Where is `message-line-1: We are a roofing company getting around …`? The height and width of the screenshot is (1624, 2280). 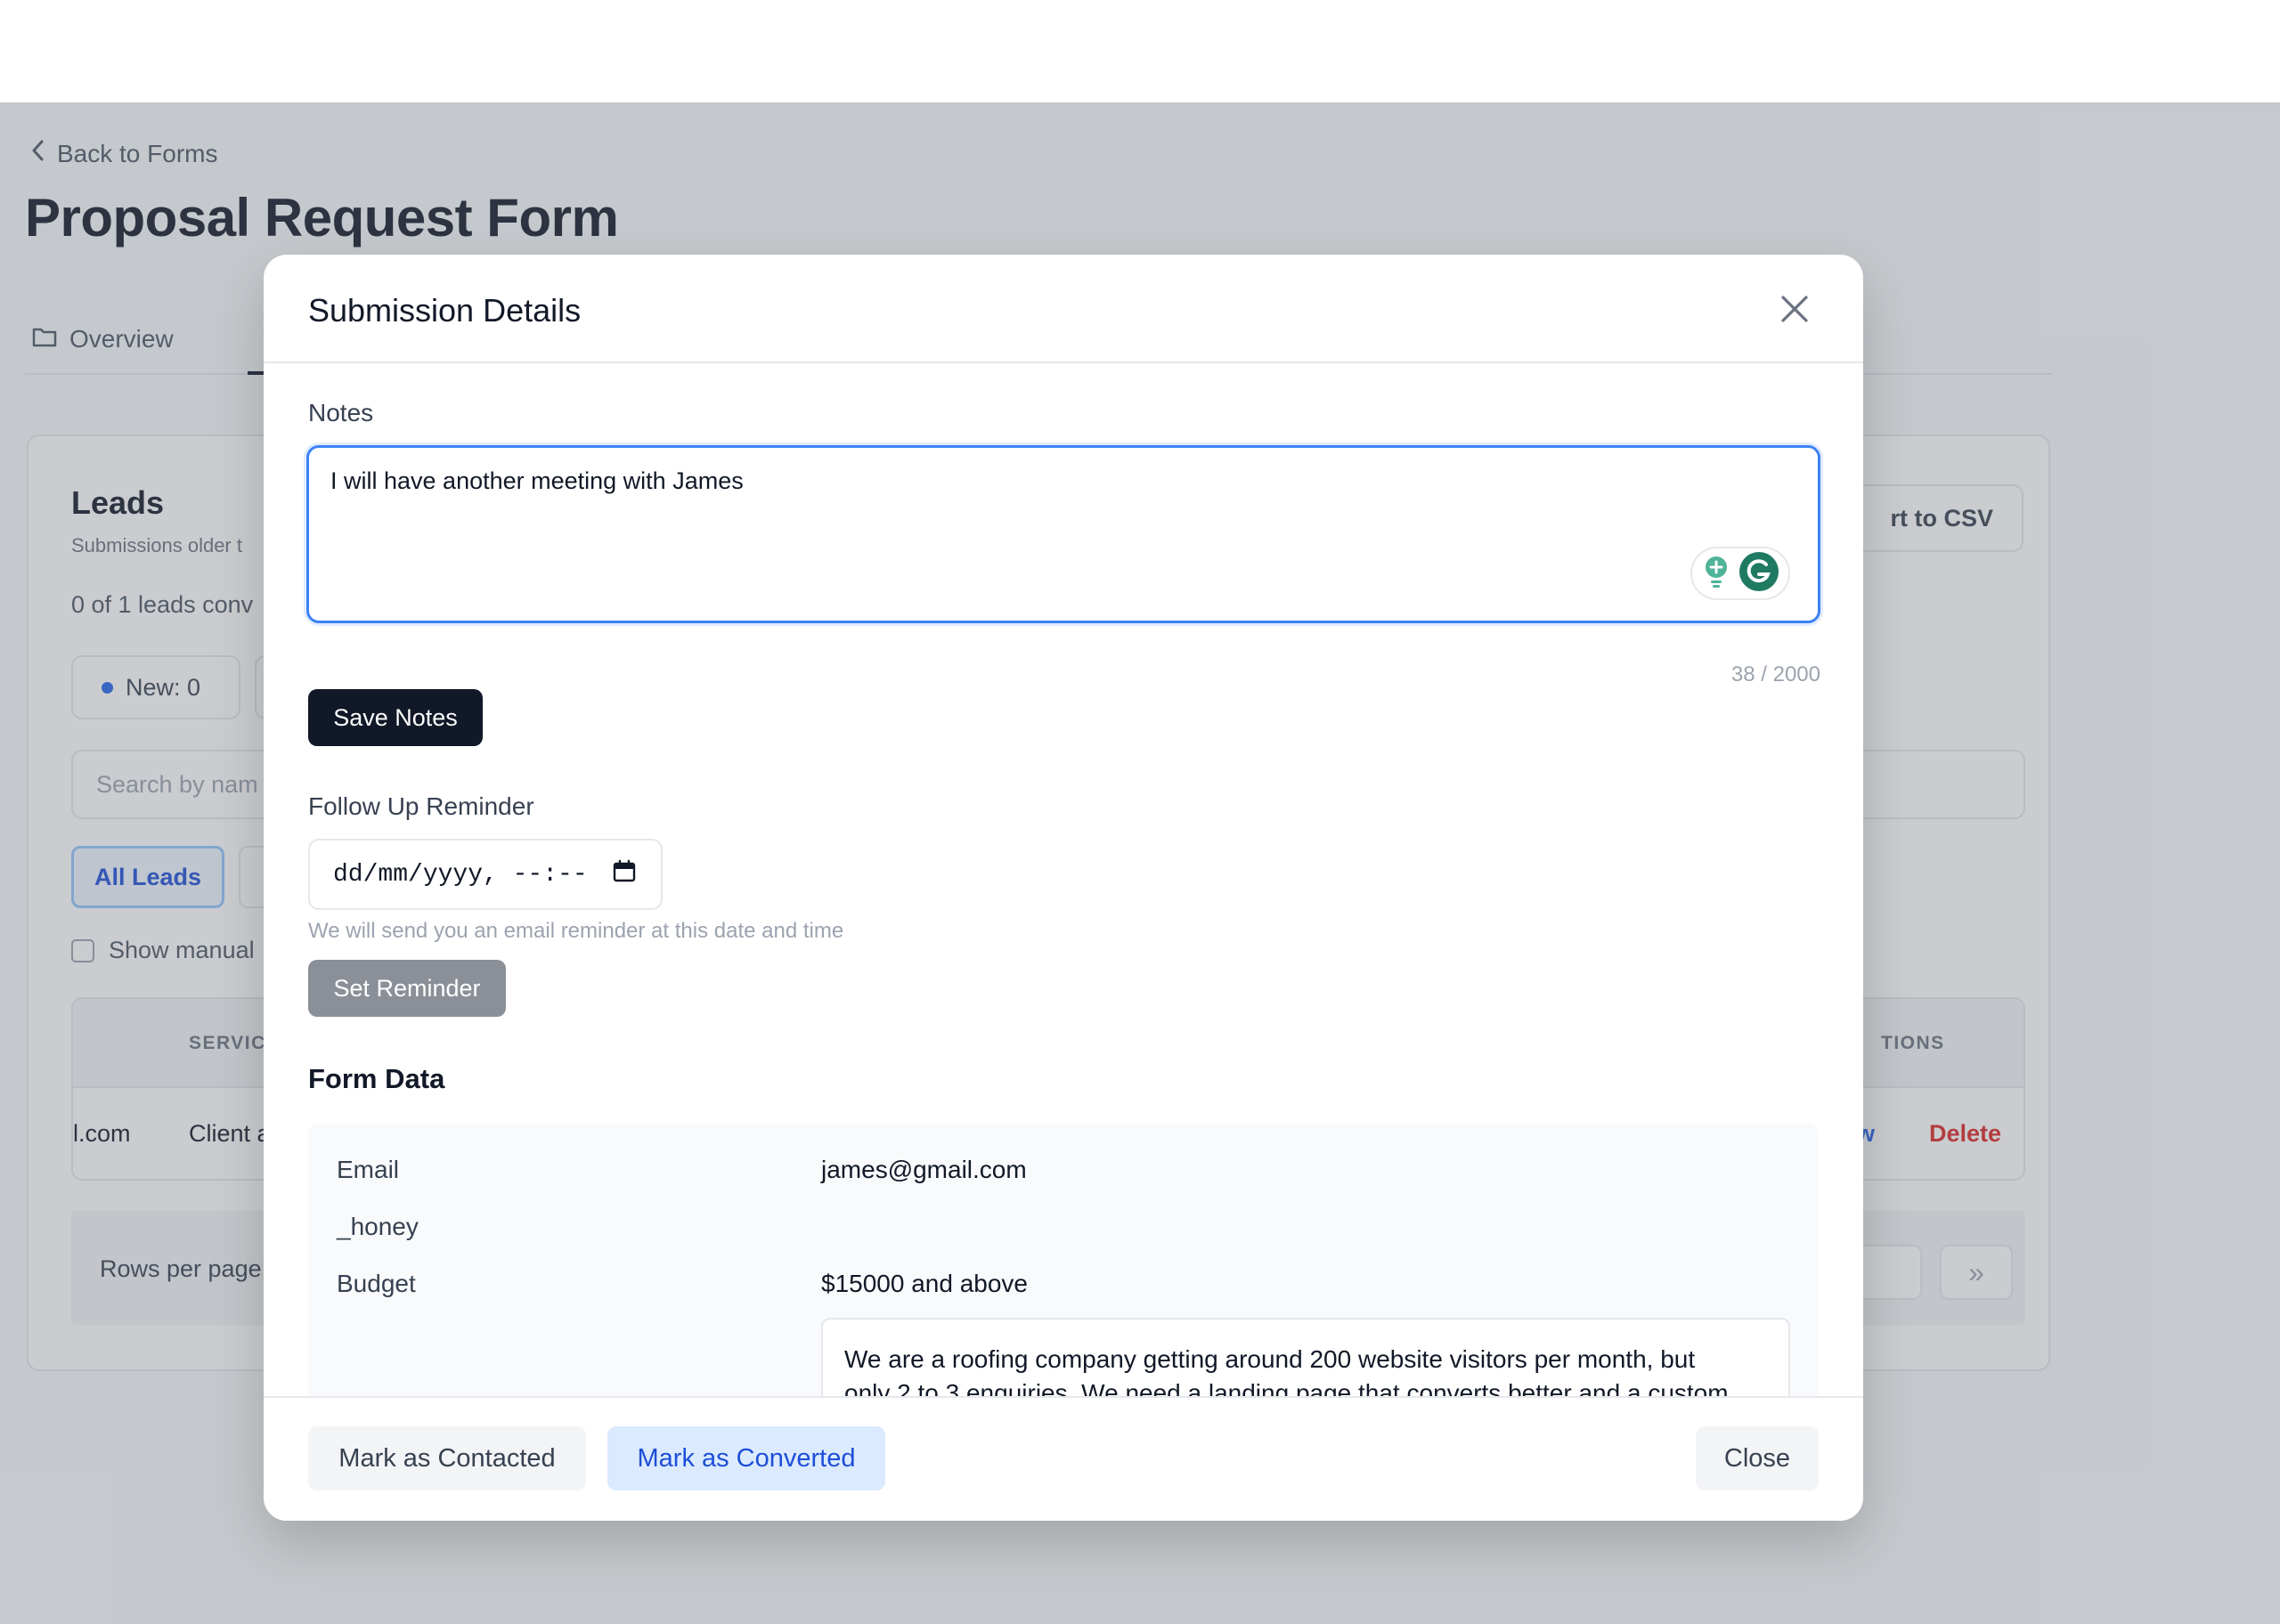 message-line-1: We are a roofing company getting around … is located at coordinates (1270, 1359).